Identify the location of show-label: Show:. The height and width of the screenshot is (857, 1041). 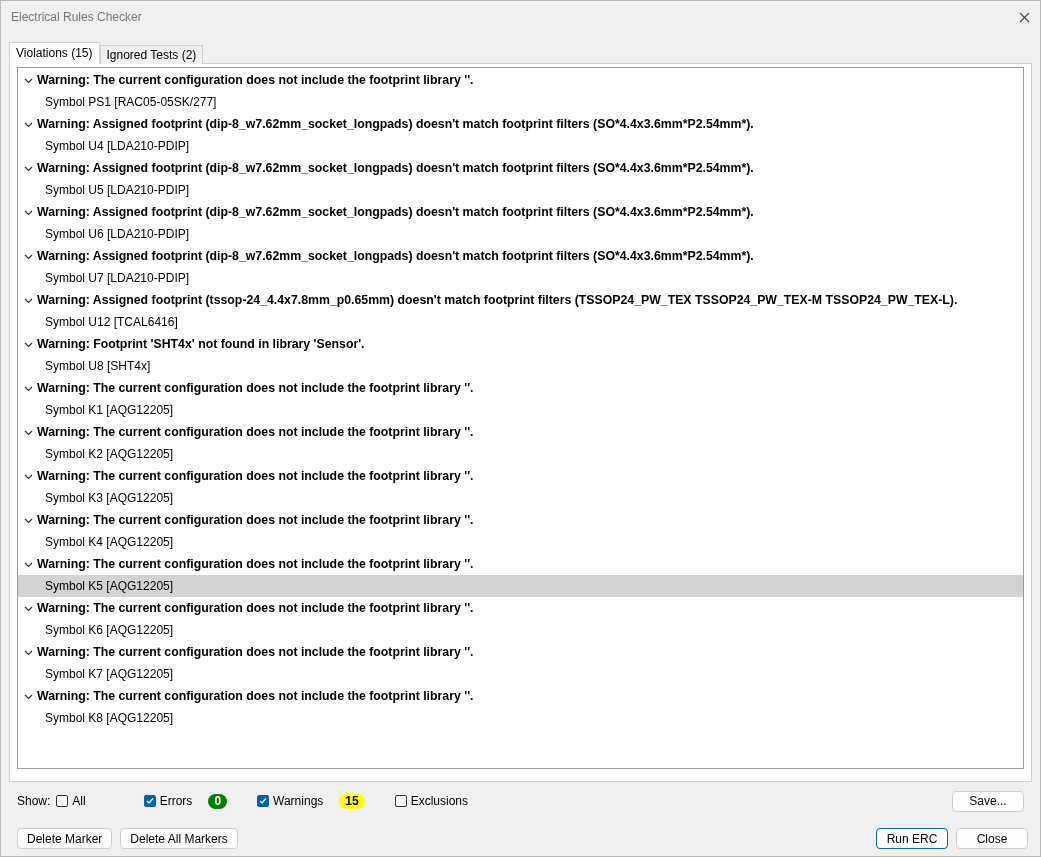
(34, 801).